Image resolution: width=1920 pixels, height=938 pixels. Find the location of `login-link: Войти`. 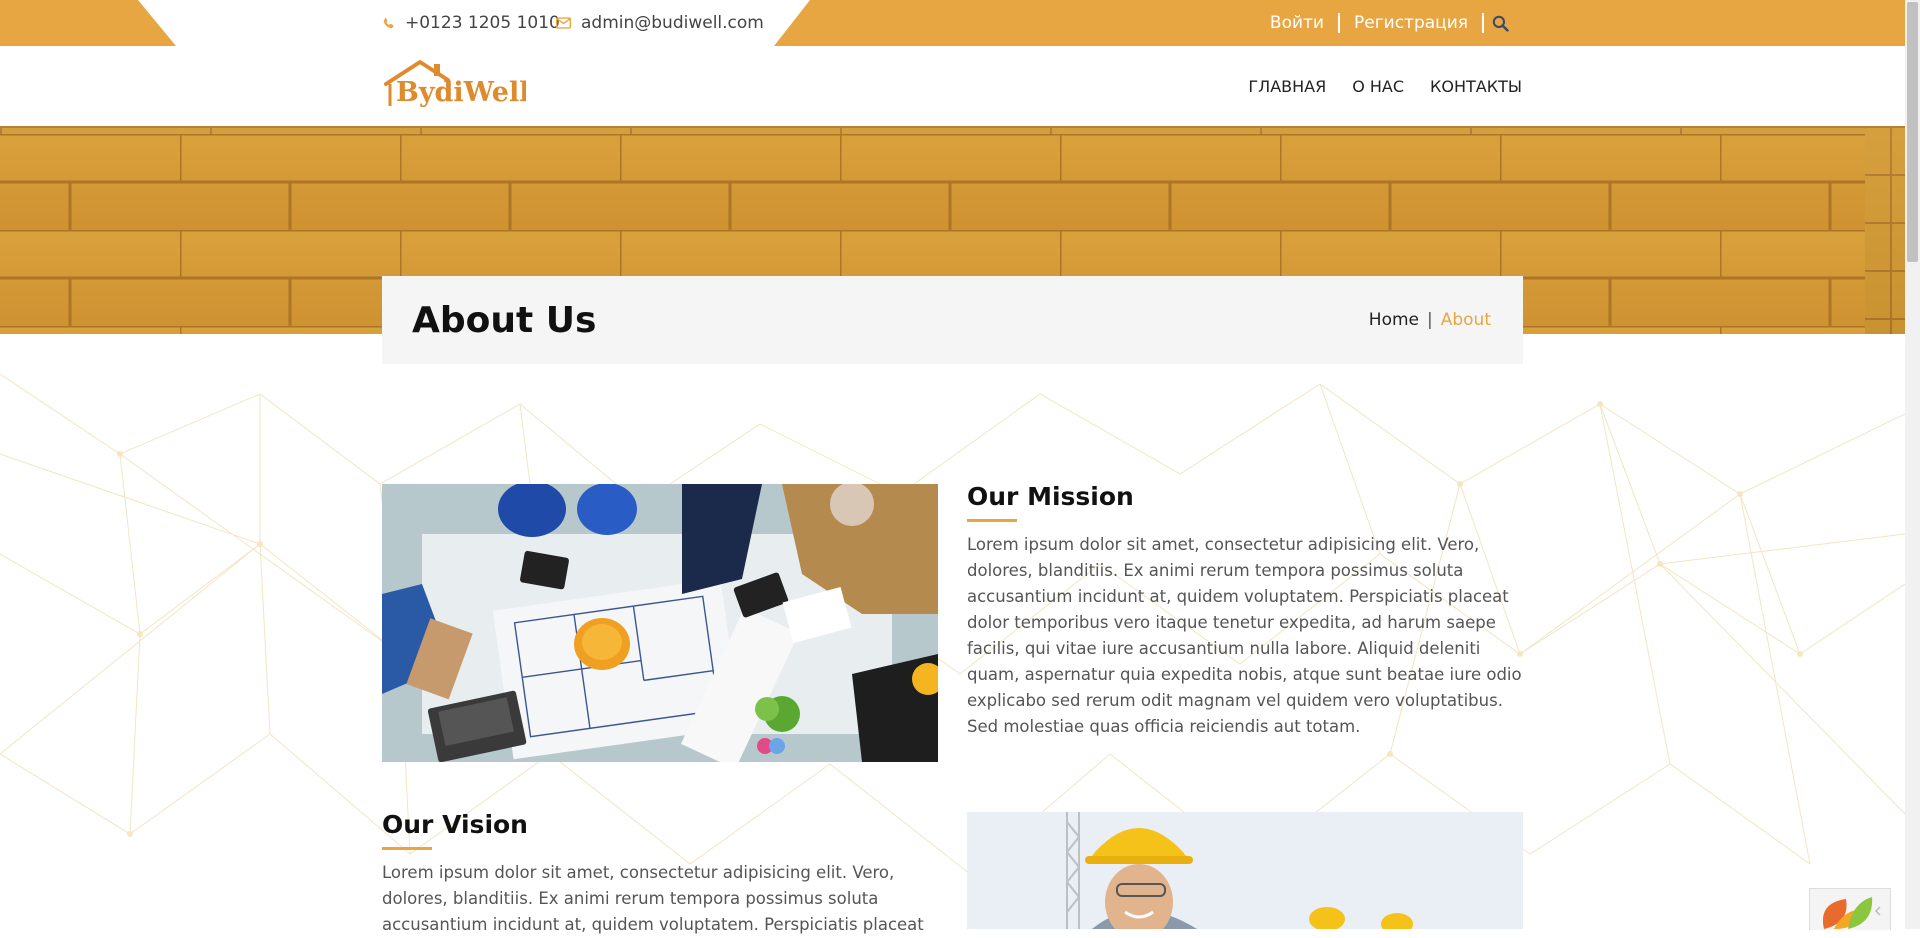

login-link: Войти is located at coordinates (1297, 23).